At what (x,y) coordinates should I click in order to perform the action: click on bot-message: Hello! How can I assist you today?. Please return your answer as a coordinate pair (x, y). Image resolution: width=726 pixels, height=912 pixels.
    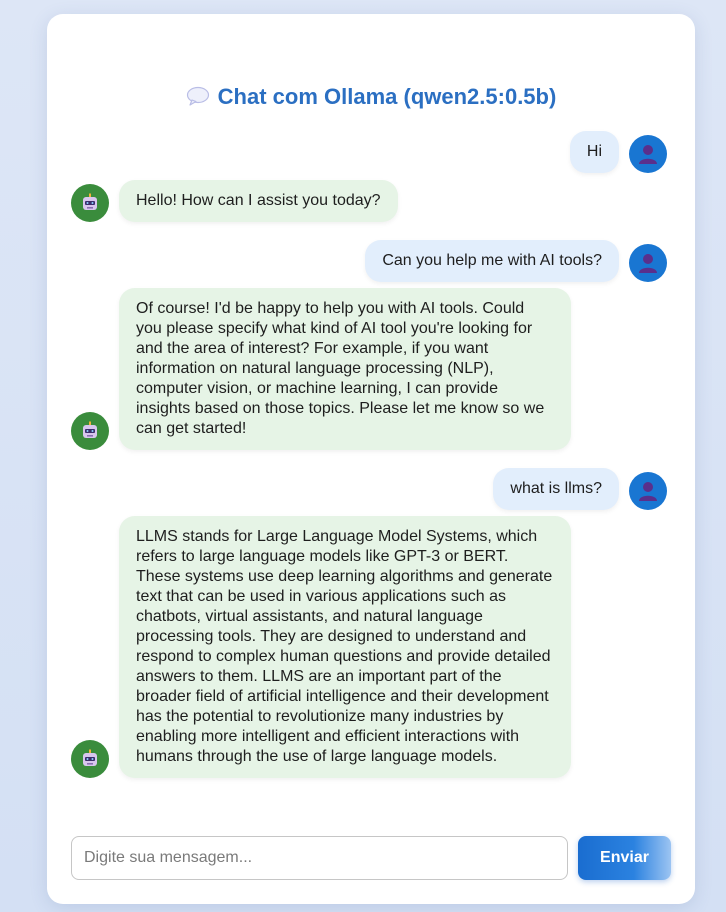
    Looking at the image, I should click on (234, 201).